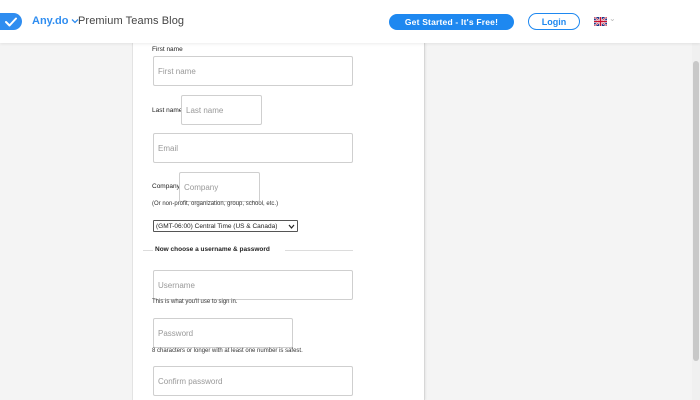 The width and height of the screenshot is (700, 400). What do you see at coordinates (50, 21) in the screenshot?
I see `brand-name: Any.do` at bounding box center [50, 21].